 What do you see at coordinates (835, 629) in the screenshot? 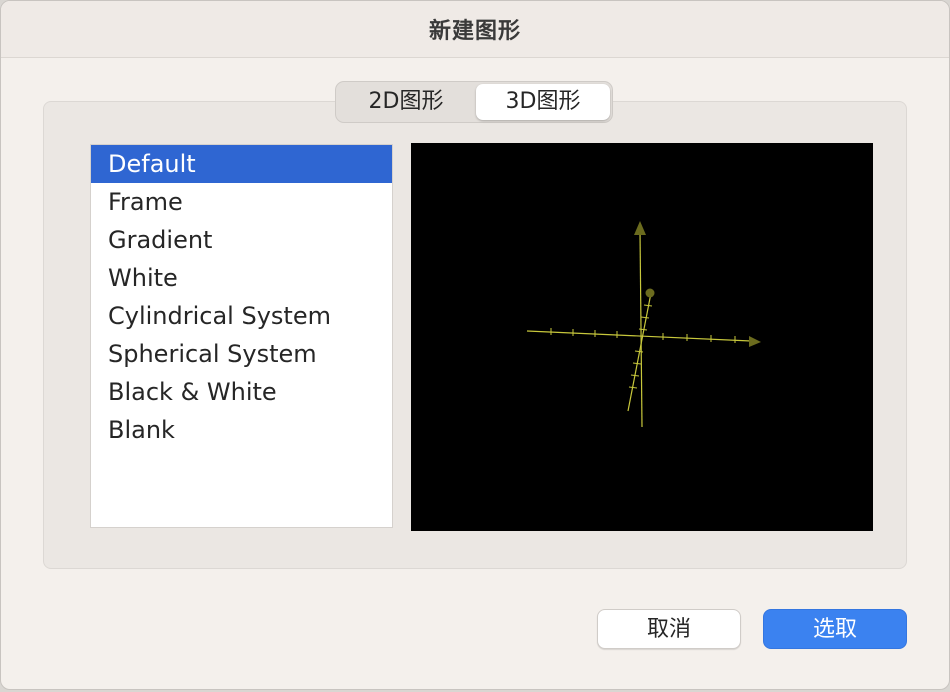
I see `choose-button: 选取` at bounding box center [835, 629].